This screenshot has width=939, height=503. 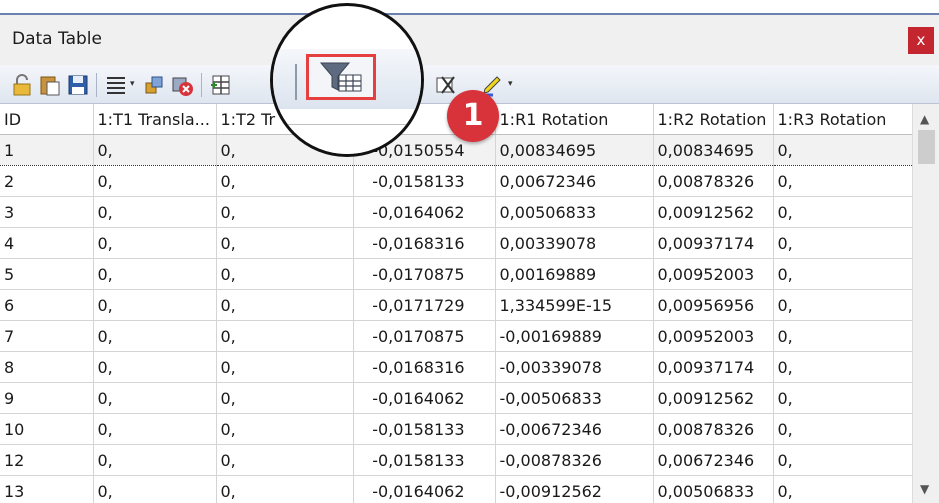 I want to click on clear-filter-icon, so click(x=446, y=85).